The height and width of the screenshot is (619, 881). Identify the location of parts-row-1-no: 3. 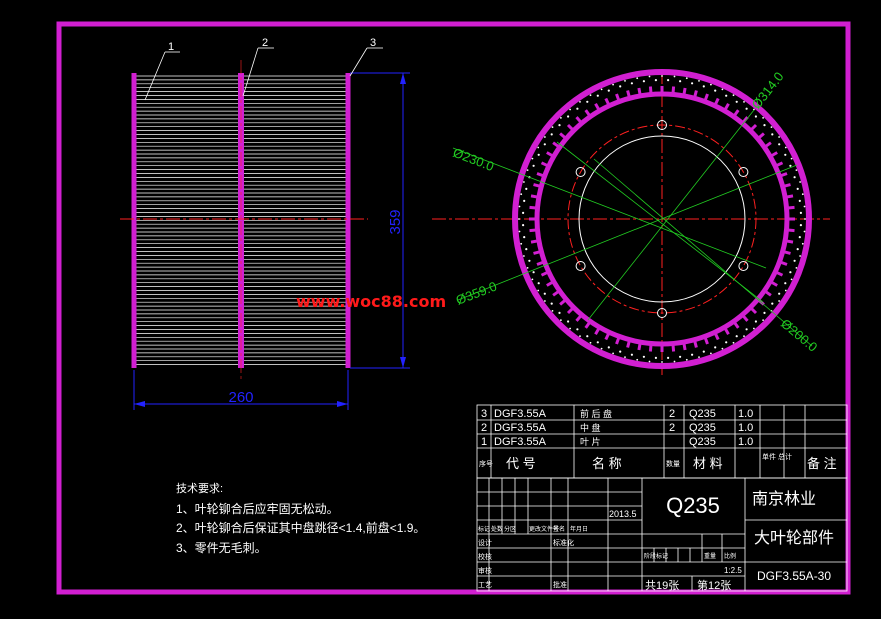
(484, 414).